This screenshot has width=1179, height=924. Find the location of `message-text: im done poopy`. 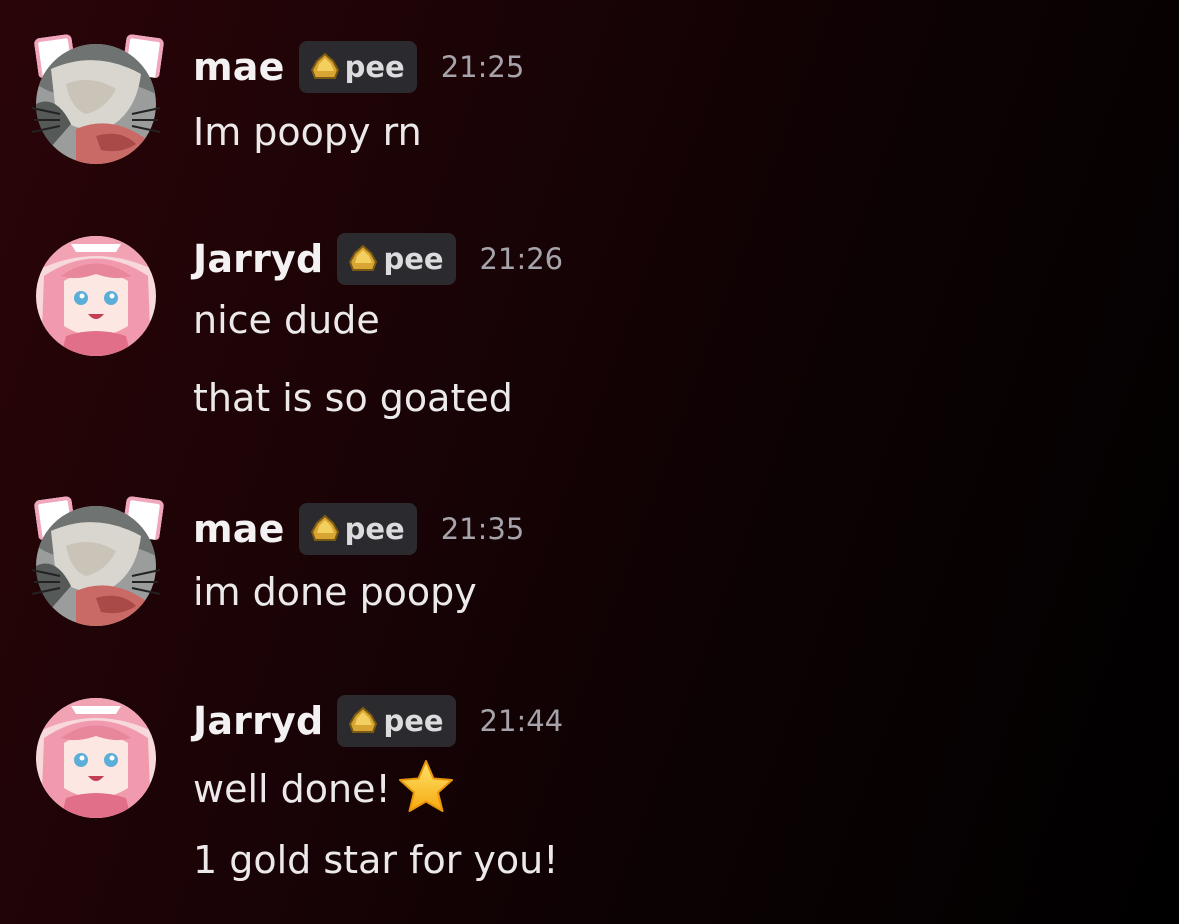

message-text: im done poopy is located at coordinates (335, 592).